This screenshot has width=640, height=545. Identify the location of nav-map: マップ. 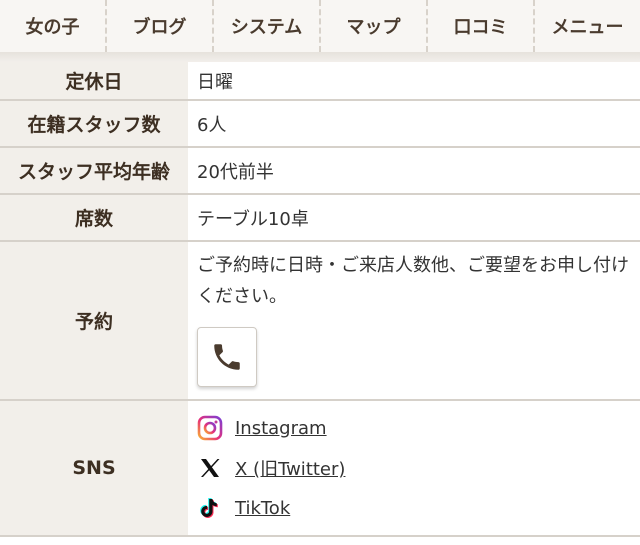
(374, 26).